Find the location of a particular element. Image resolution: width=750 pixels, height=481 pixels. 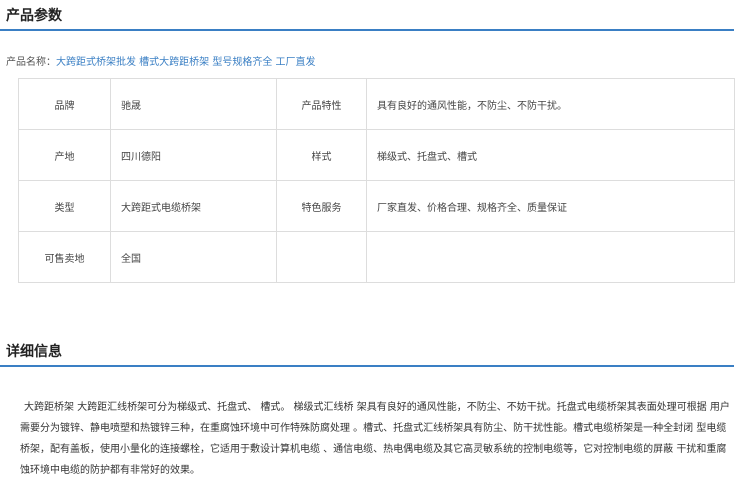

table-row: 品牌 驰晟 产品特性 具有良好的通风性能，不防尘、不防干扰。 is located at coordinates (376, 104).